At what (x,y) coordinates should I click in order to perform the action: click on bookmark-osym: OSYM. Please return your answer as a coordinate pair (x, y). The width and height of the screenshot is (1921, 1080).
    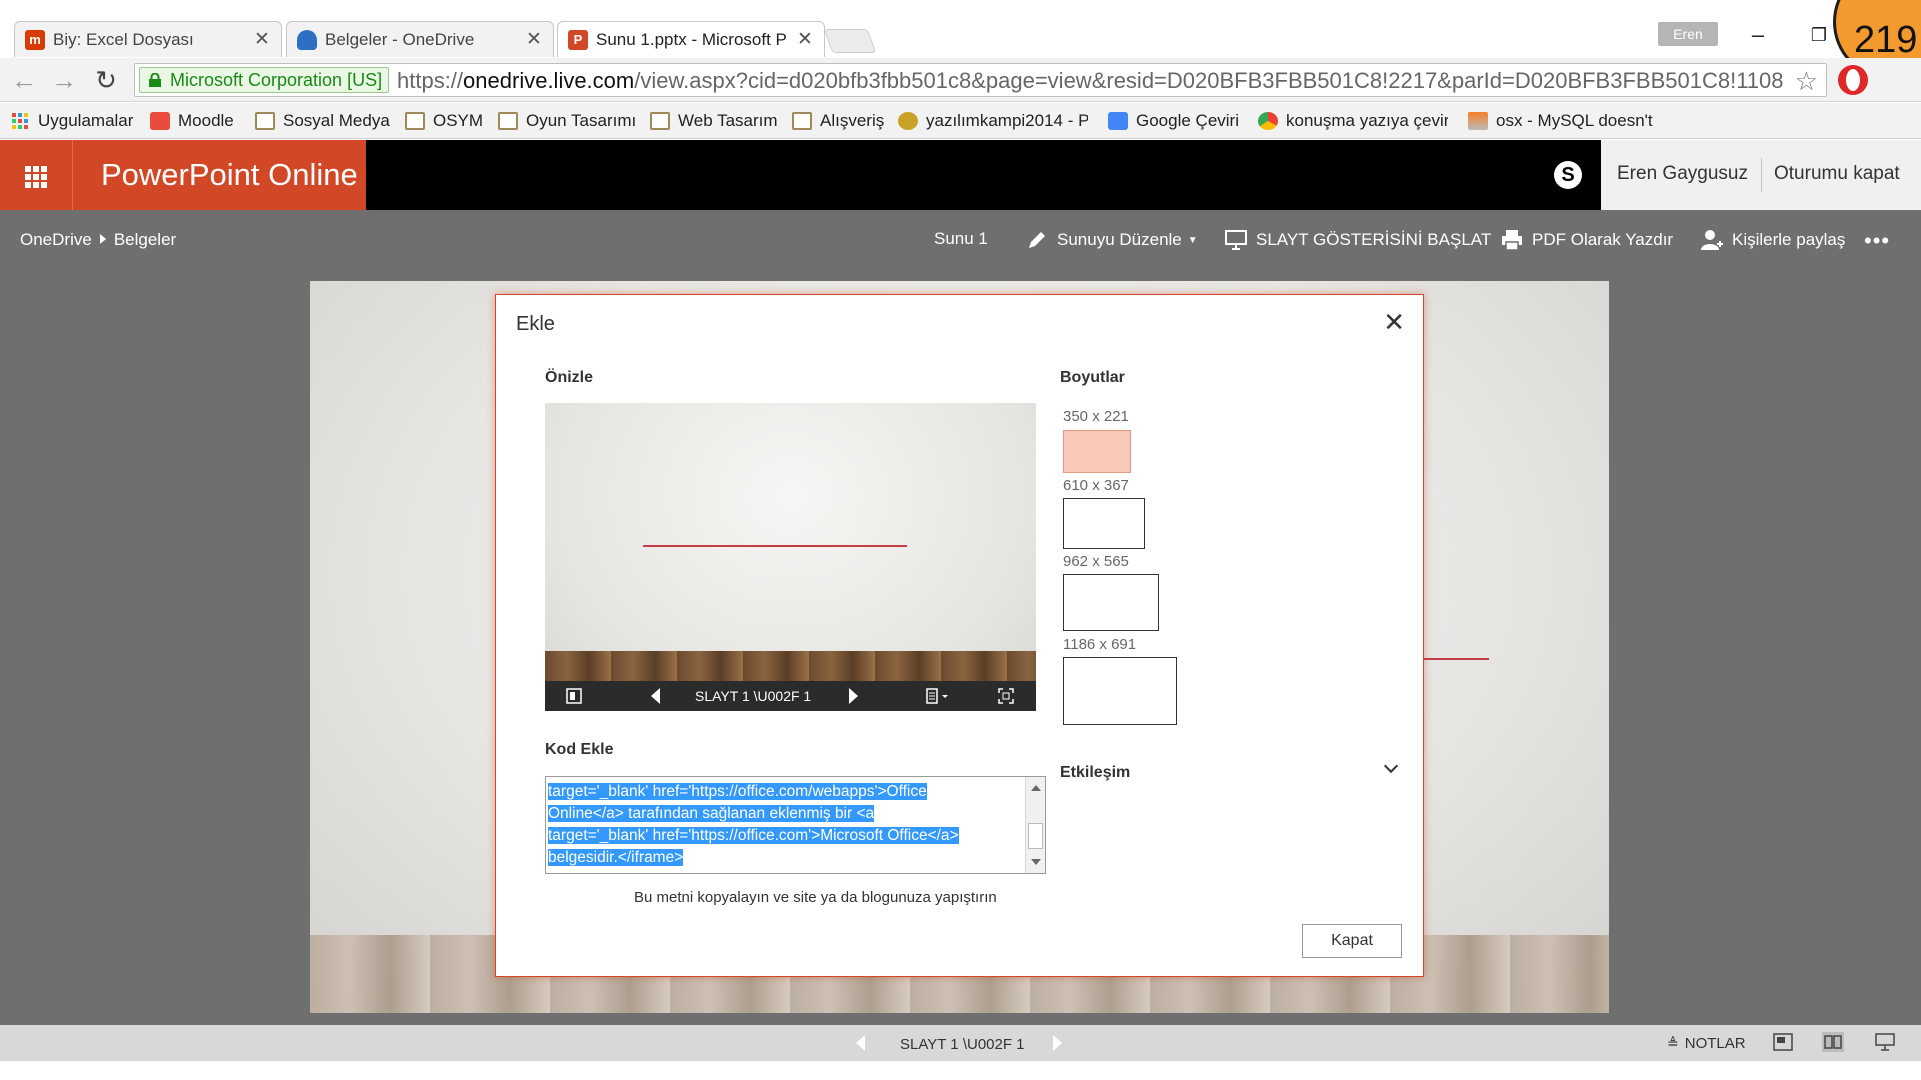
    Looking at the image, I should click on (444, 121).